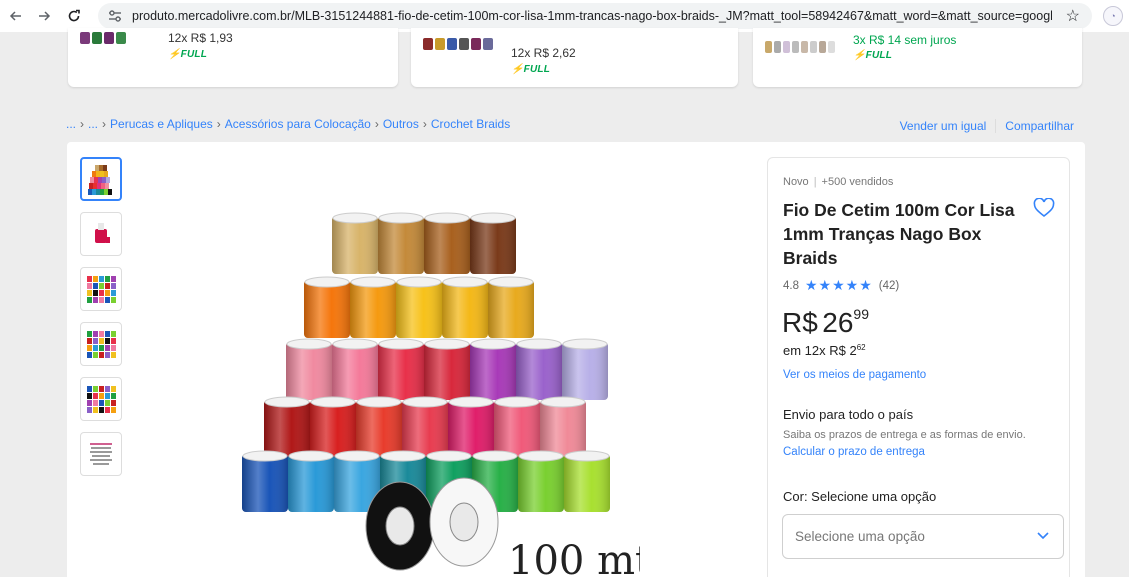  Describe the element at coordinates (854, 452) in the screenshot. I see `calculate-shipping-link: Calcular o prazo de entrega` at that location.